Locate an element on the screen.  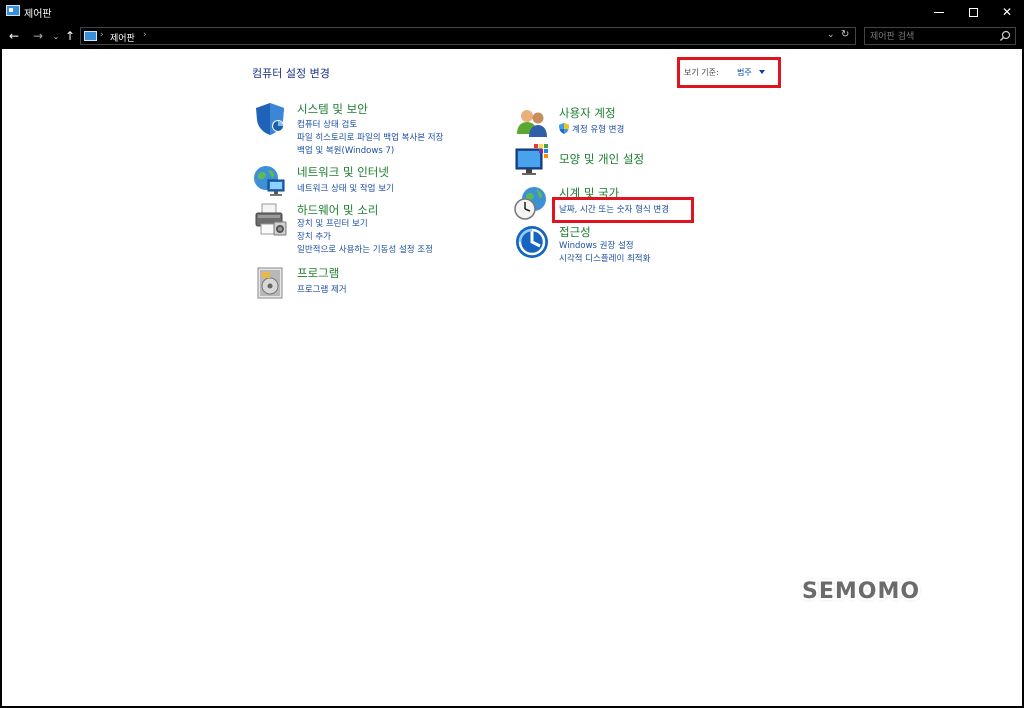
forward-button: → is located at coordinates (38, 36).